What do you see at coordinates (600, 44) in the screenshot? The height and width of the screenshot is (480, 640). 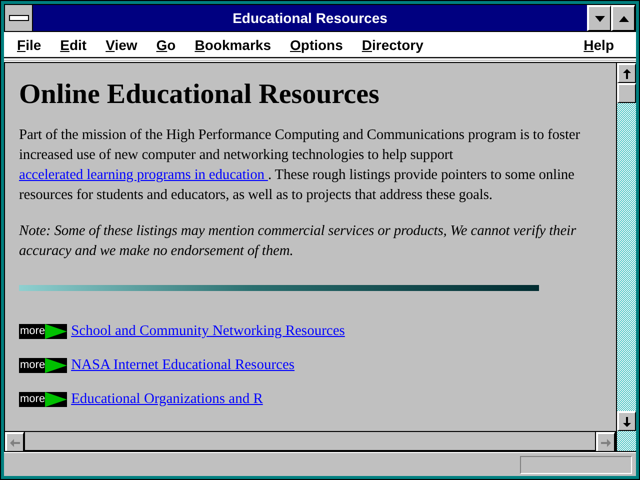 I see `menu-item: Help` at bounding box center [600, 44].